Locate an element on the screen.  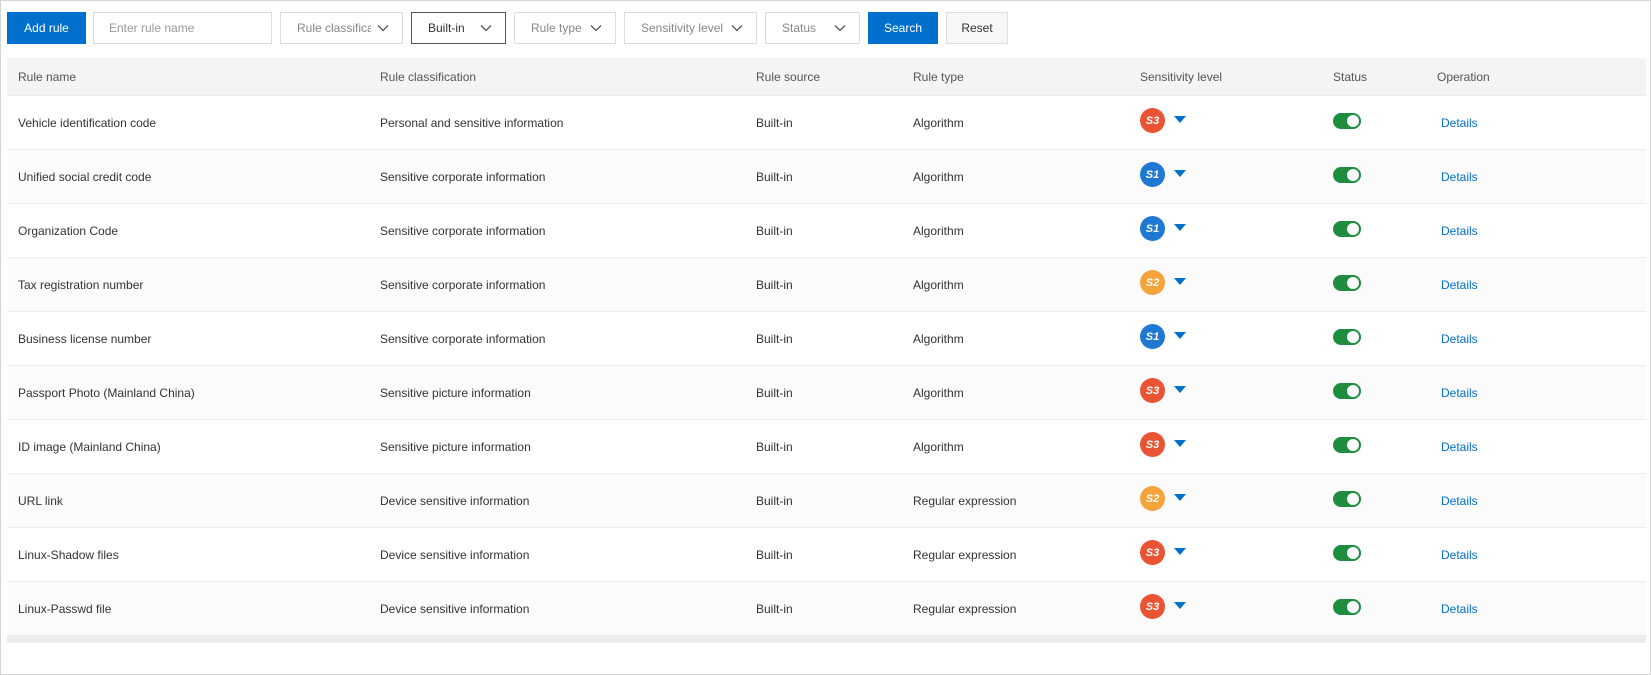
cell-rule-classification: Personal and sensitive information is located at coordinates (472, 122).